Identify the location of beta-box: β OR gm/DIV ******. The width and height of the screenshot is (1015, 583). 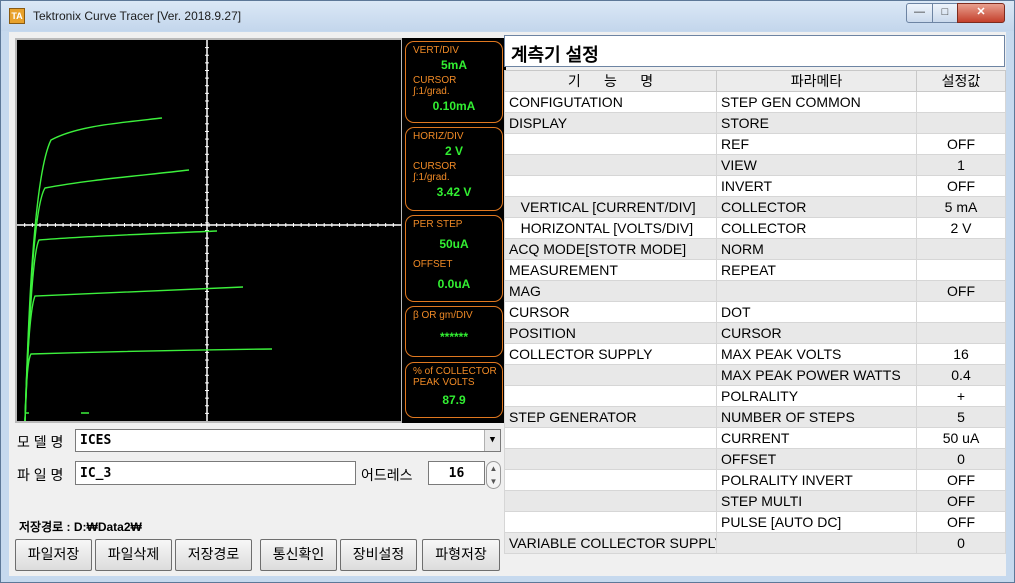
(454, 331).